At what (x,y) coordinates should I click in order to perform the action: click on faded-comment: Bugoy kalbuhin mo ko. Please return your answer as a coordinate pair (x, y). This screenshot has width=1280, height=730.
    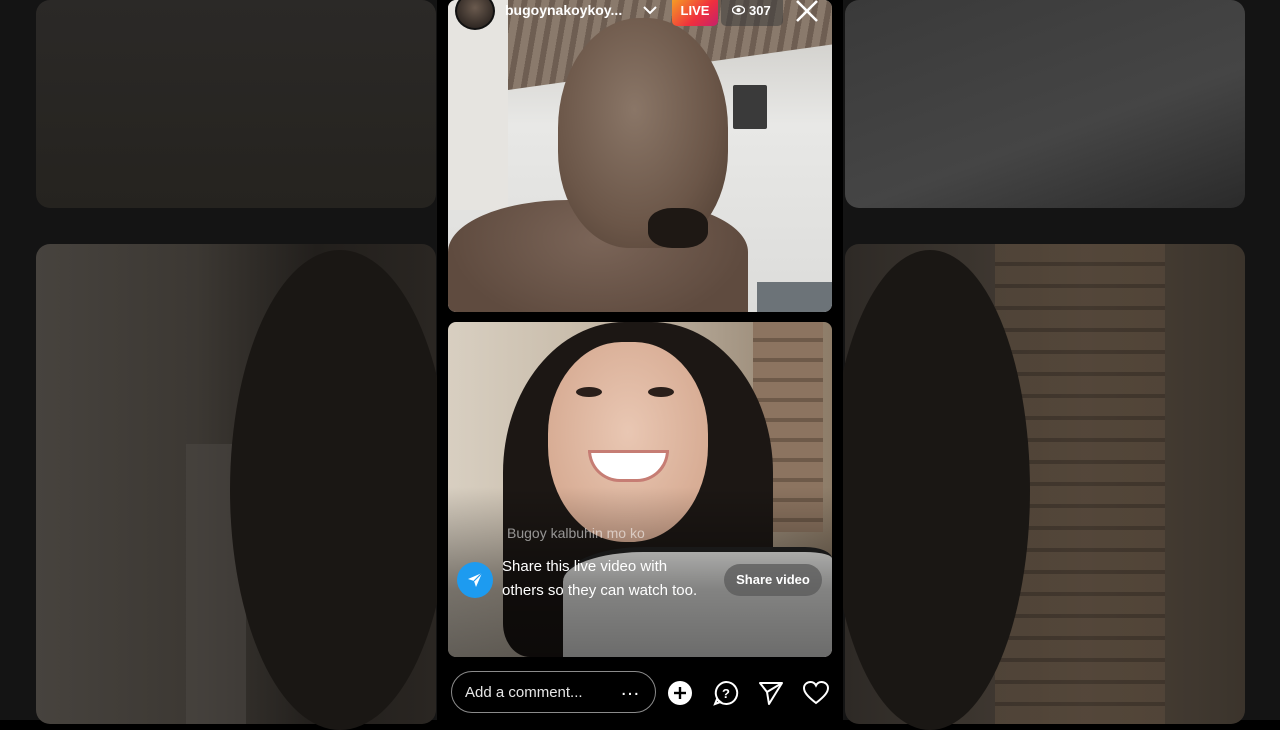
    Looking at the image, I should click on (576, 533).